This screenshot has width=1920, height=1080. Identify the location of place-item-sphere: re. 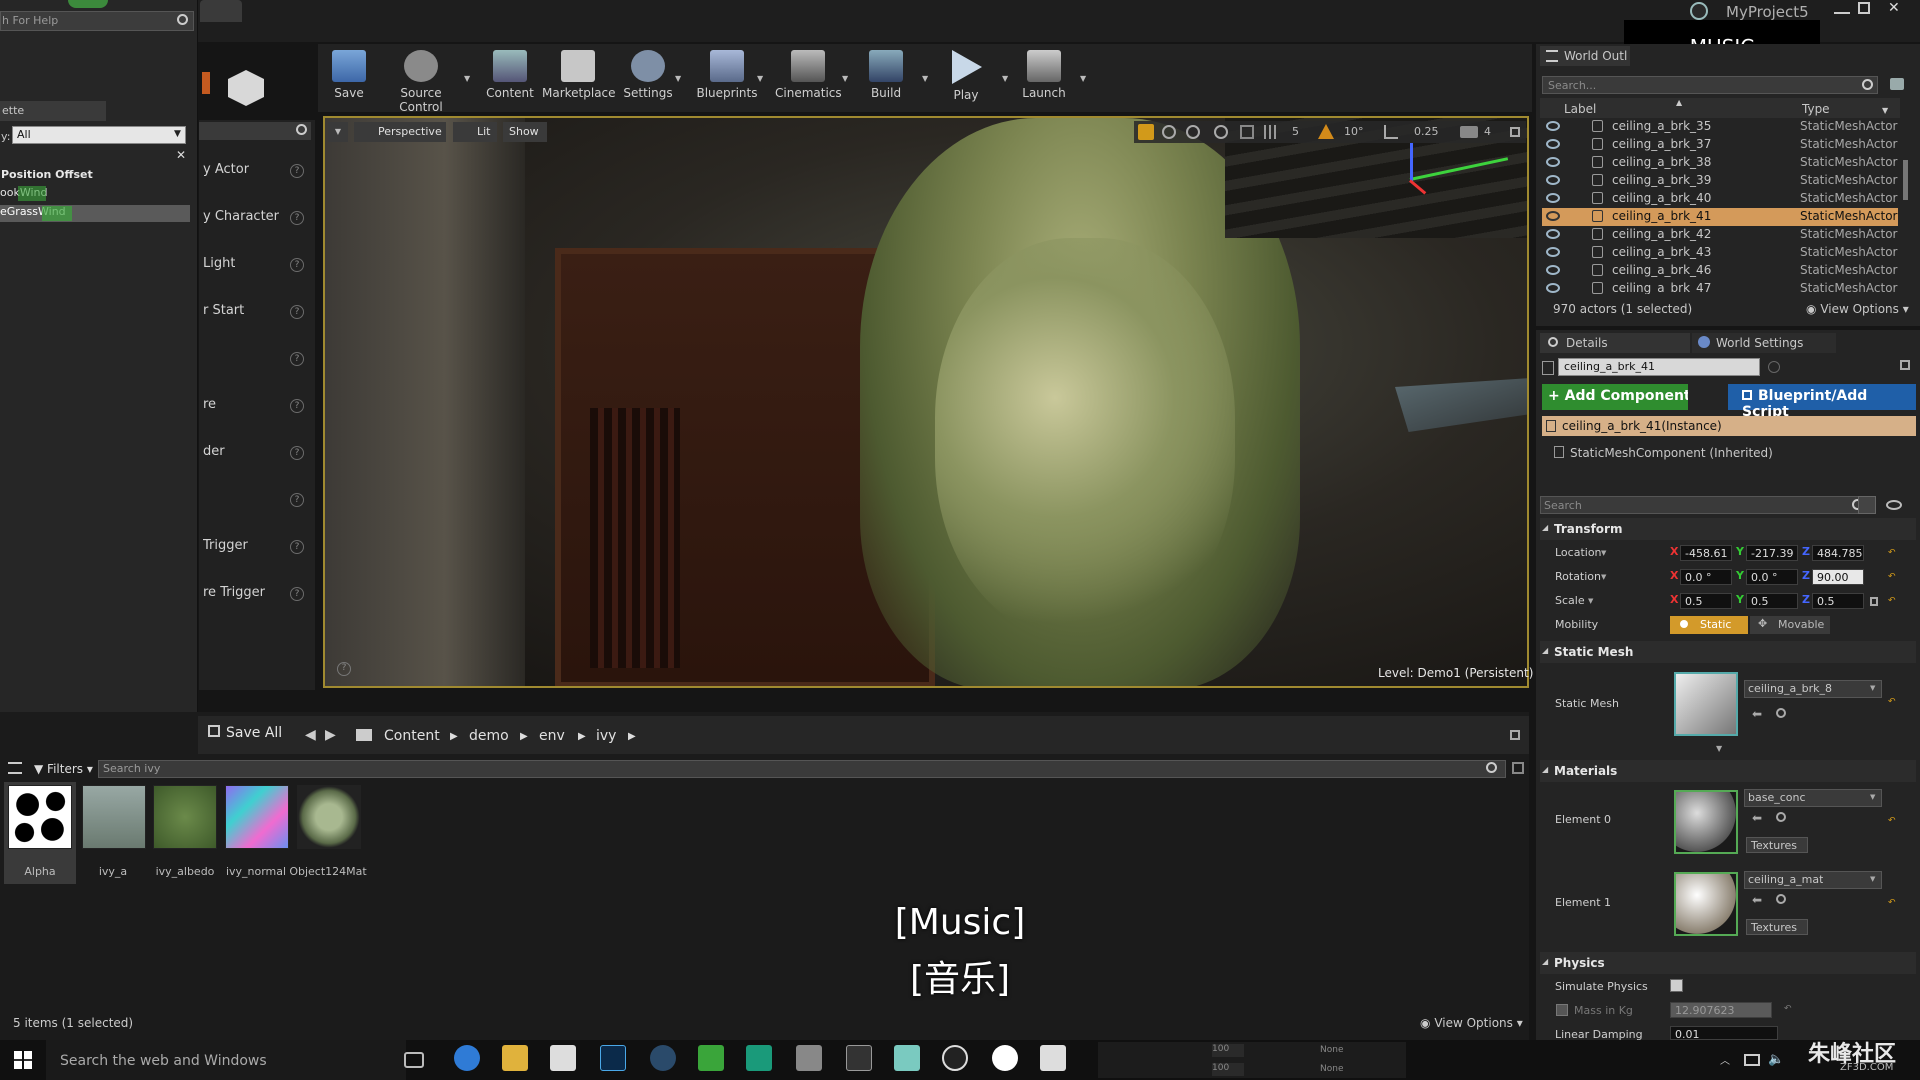
(209, 404).